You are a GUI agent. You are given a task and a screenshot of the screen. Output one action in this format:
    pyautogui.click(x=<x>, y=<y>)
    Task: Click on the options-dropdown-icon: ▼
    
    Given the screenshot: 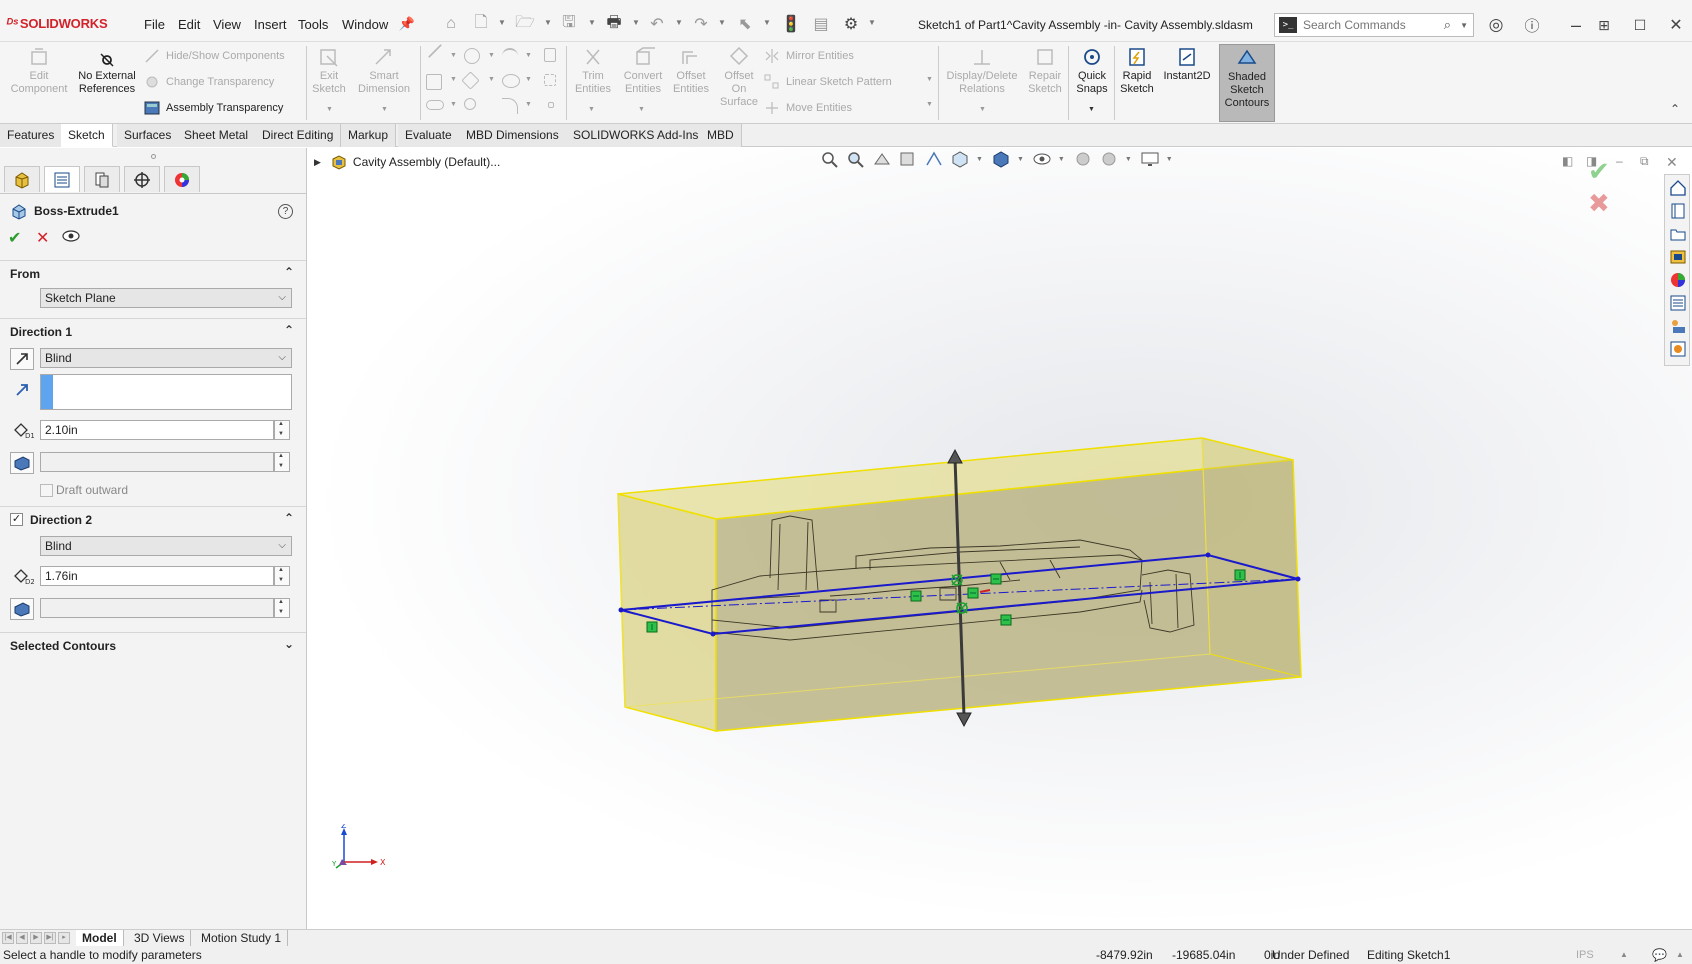 What is the action you would take?
    pyautogui.click(x=872, y=22)
    